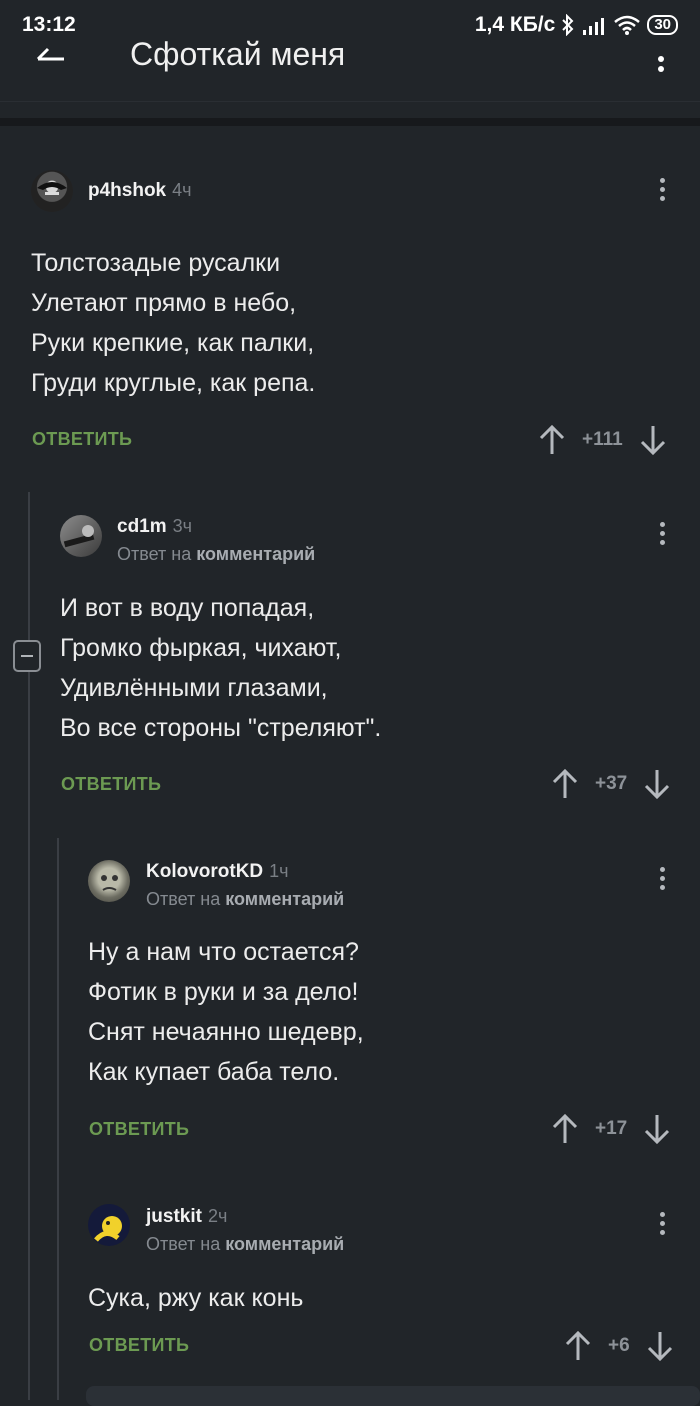  I want to click on comment-line: Груди круглые, как репа., so click(173, 383).